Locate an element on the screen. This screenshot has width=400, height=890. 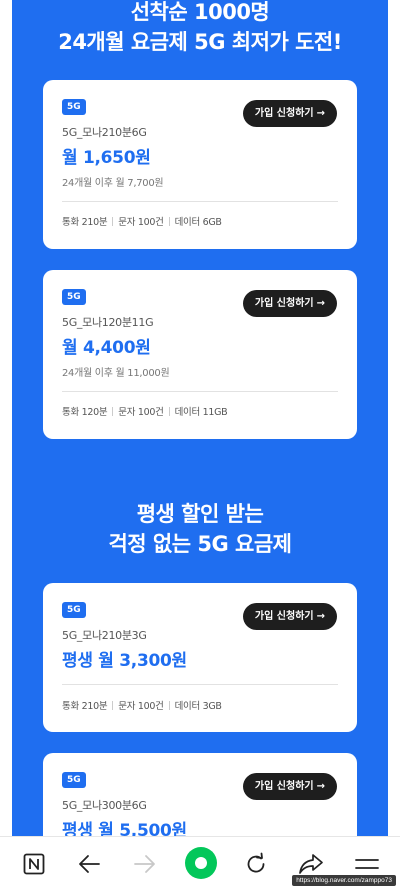
plan-specs: 통화 210분 문자 100건 데이터 6GB is located at coordinates (142, 221).